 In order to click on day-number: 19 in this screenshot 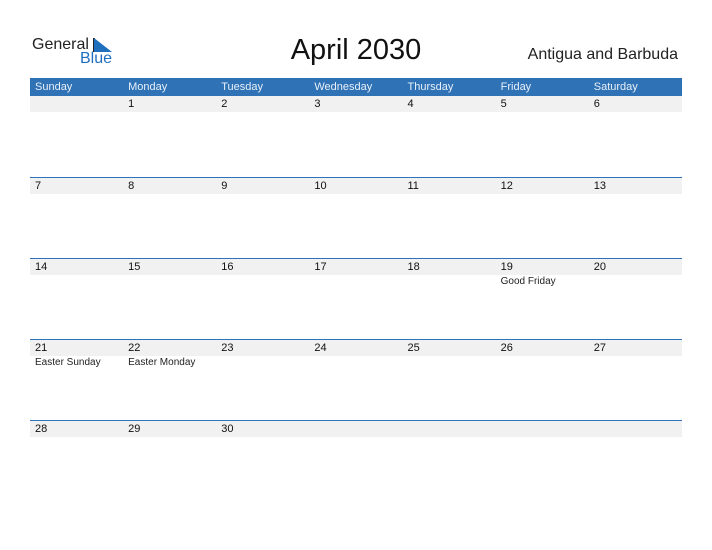, I will do `click(506, 267)`.